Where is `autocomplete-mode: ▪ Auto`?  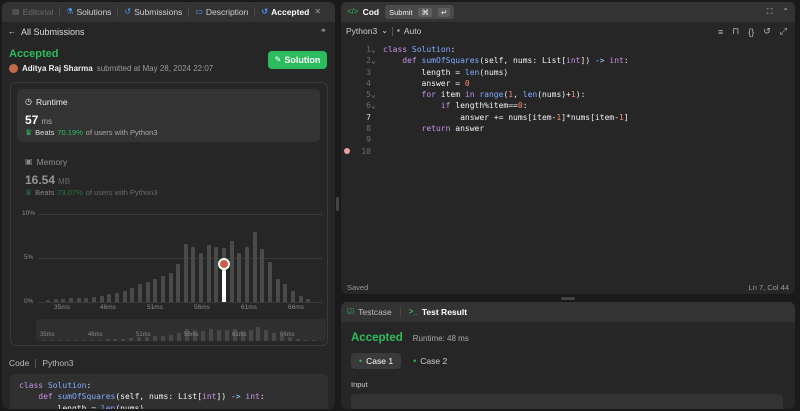 autocomplete-mode: ▪ Auto is located at coordinates (409, 31).